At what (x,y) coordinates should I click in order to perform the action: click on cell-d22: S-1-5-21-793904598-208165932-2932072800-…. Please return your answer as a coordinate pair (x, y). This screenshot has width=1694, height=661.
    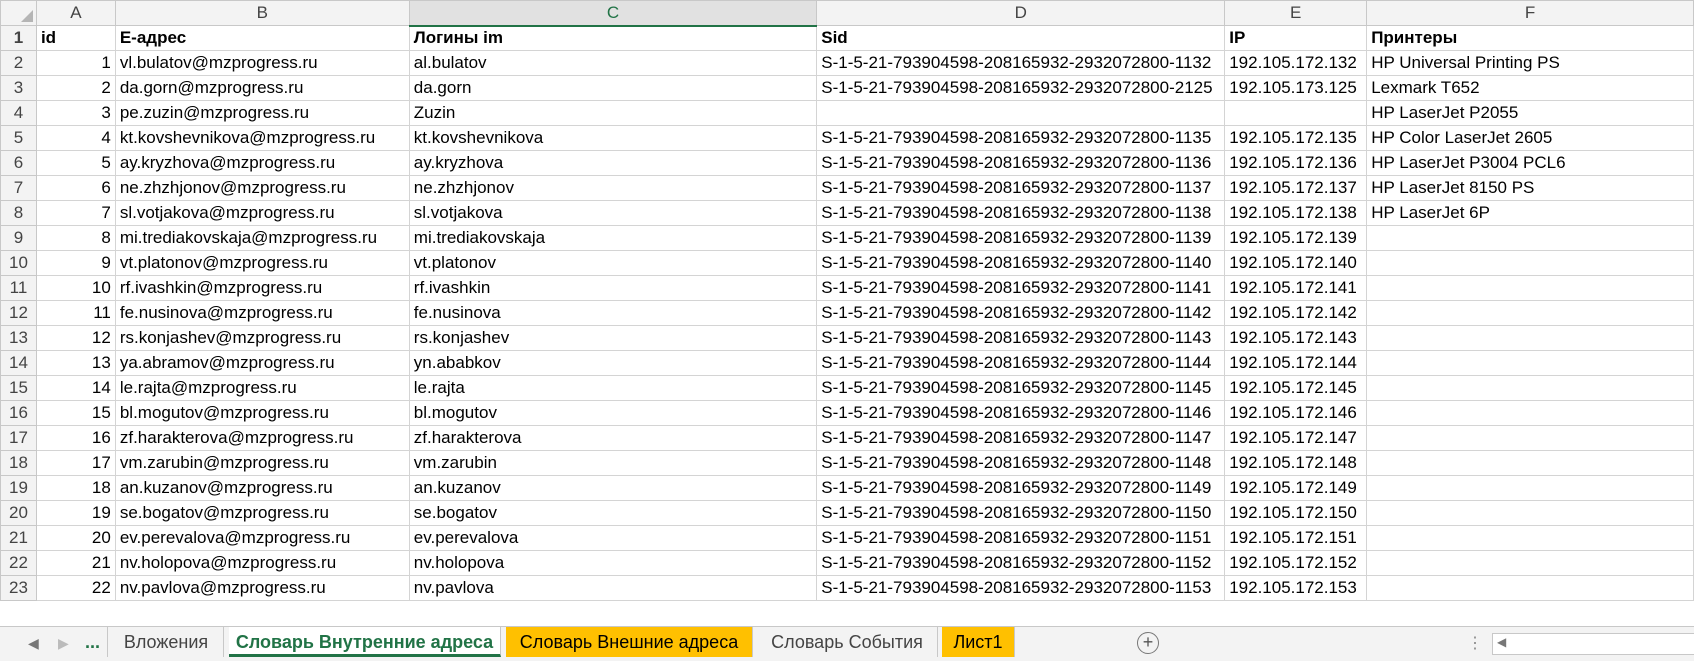
    Looking at the image, I should click on (1021, 563).